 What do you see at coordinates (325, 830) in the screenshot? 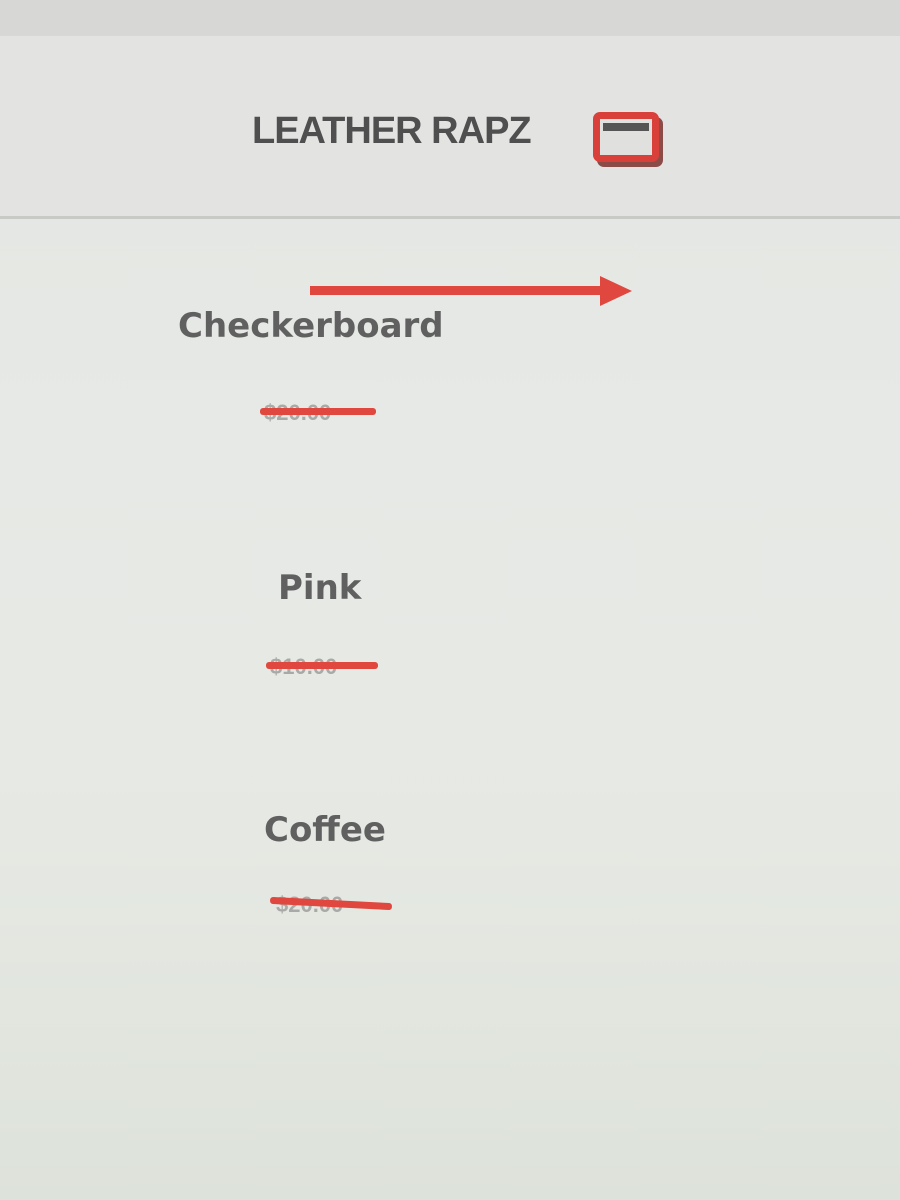
I see `product-name: Coffee` at bounding box center [325, 830].